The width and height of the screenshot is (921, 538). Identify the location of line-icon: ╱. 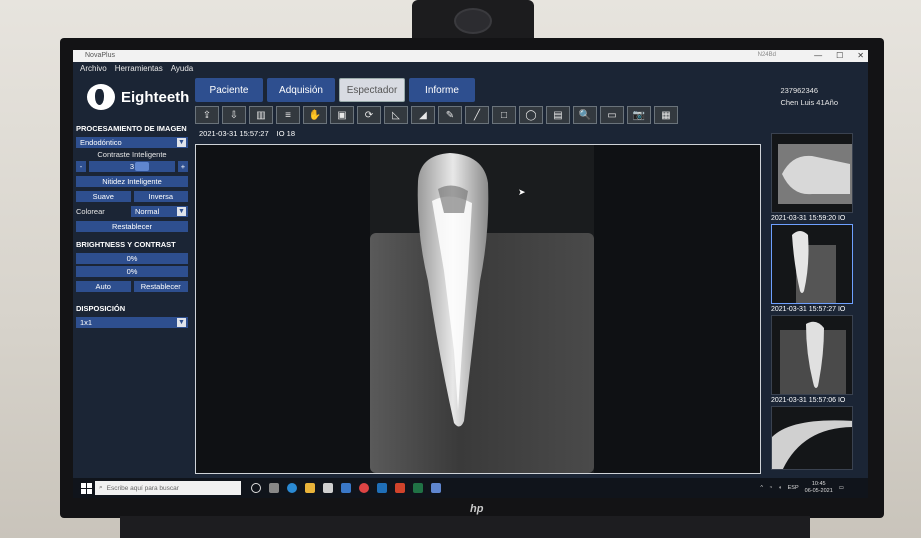
(477, 115).